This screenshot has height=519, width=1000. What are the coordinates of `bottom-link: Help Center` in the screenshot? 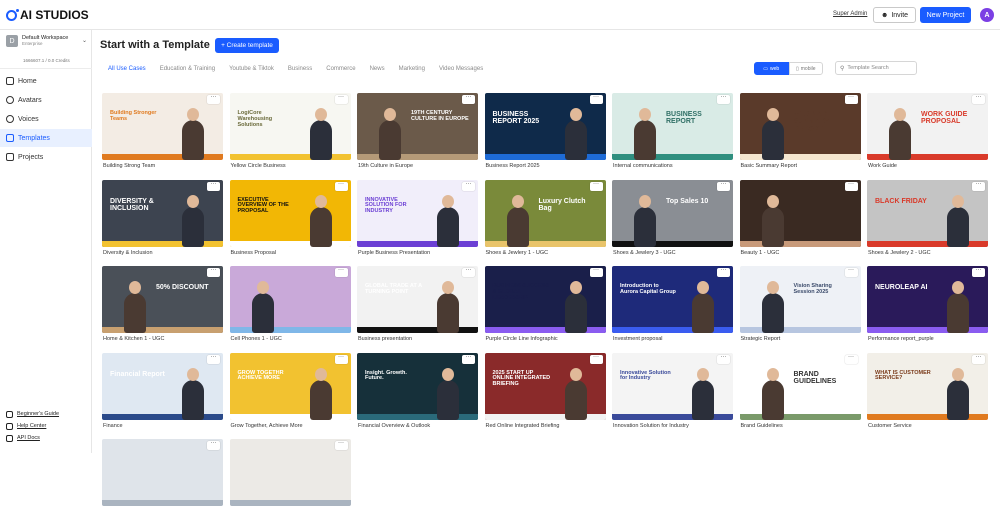 It's located at (32, 426).